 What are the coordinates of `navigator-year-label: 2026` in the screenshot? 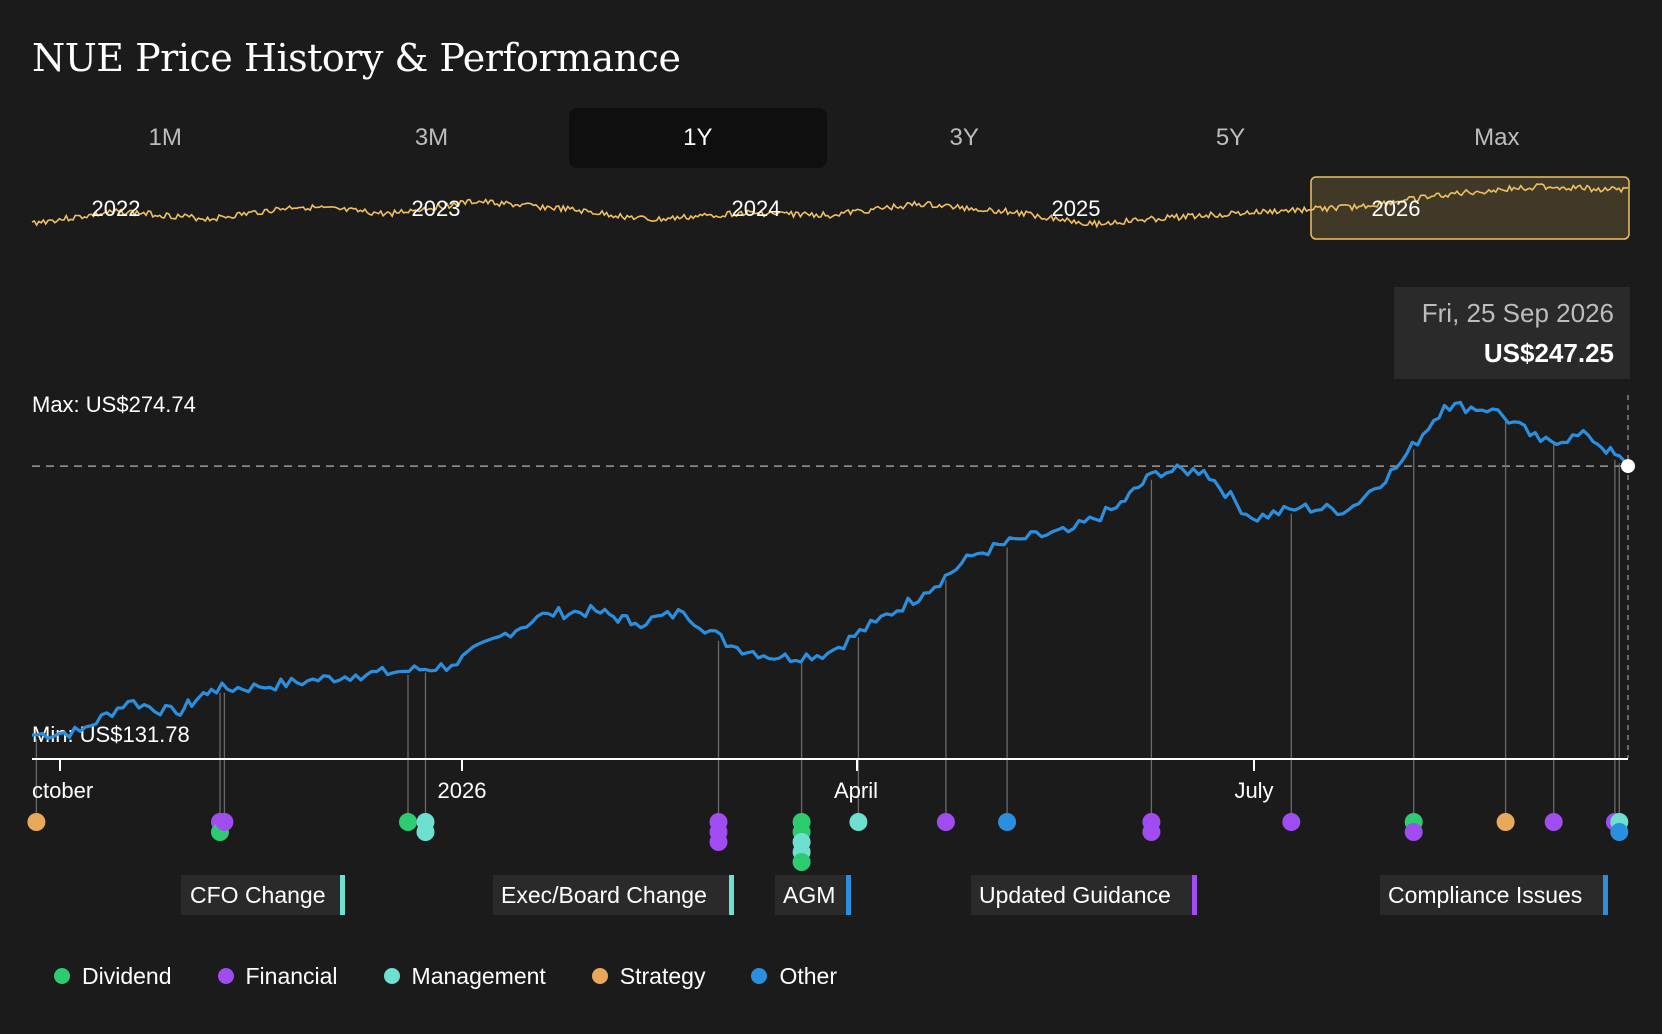 It's located at (1396, 208).